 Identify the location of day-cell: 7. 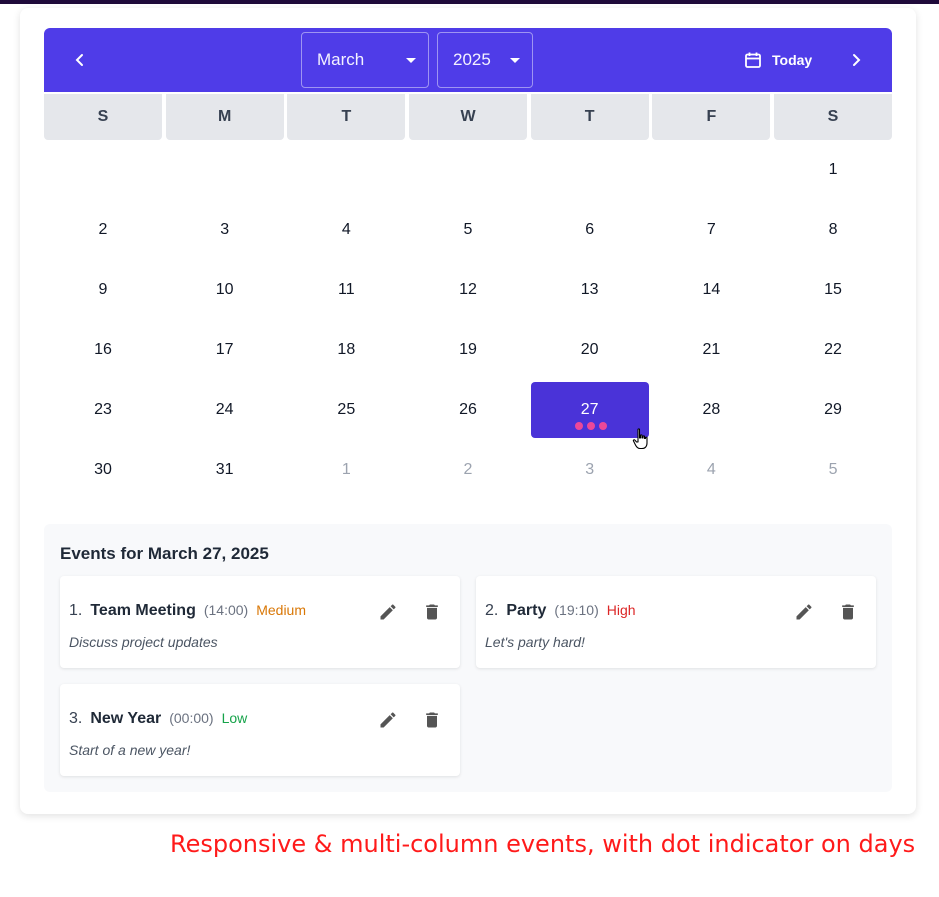
(711, 230).